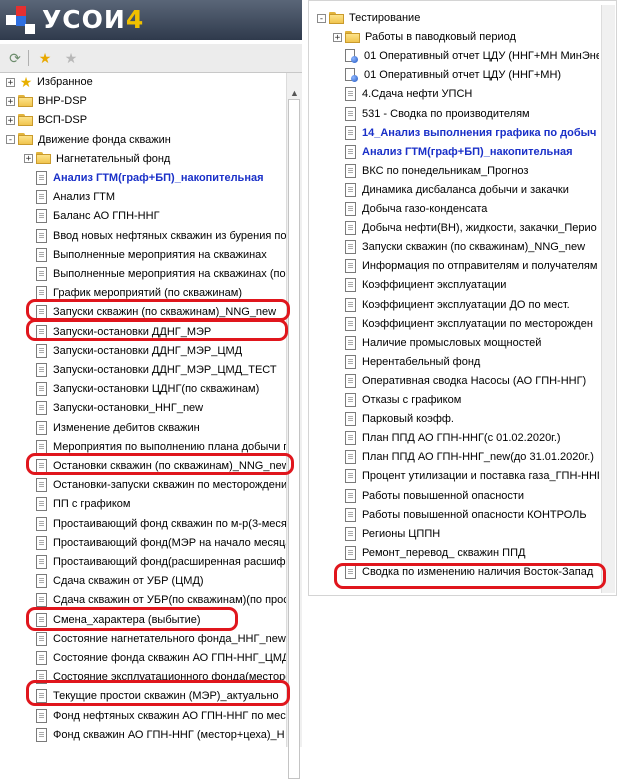 The height and width of the screenshot is (779, 617). I want to click on tree-item-label: Избранное, so click(65, 82).